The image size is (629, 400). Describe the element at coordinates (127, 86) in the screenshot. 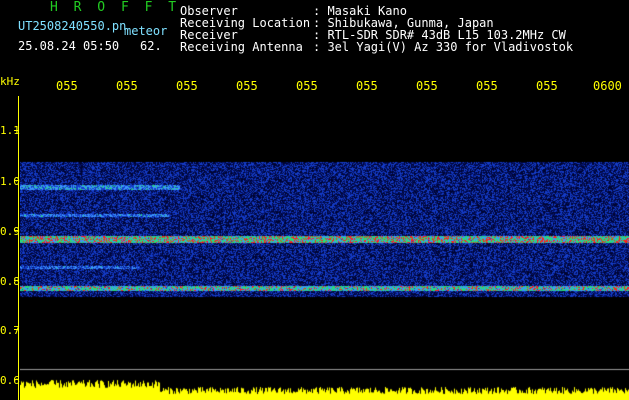

I see `x-tick-2: 055` at that location.